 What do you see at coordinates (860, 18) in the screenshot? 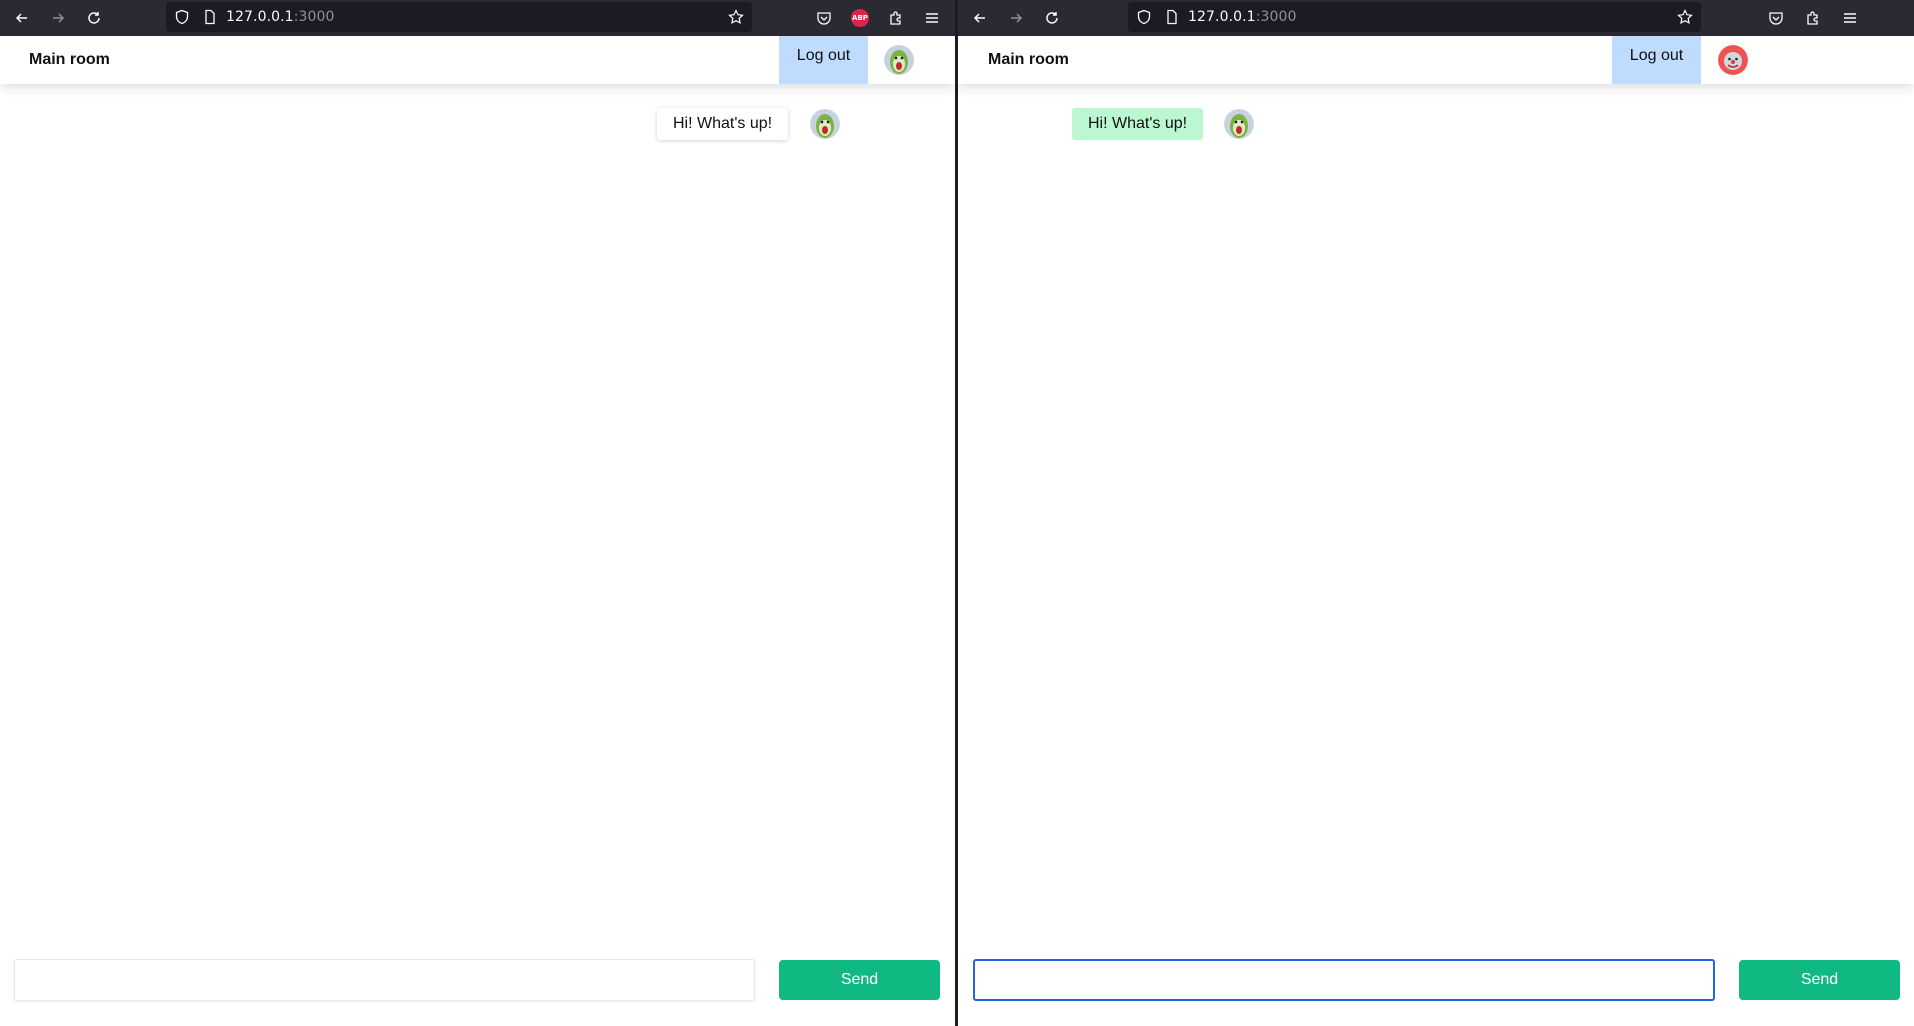
I see `adblock-plus-icon: ABP` at bounding box center [860, 18].